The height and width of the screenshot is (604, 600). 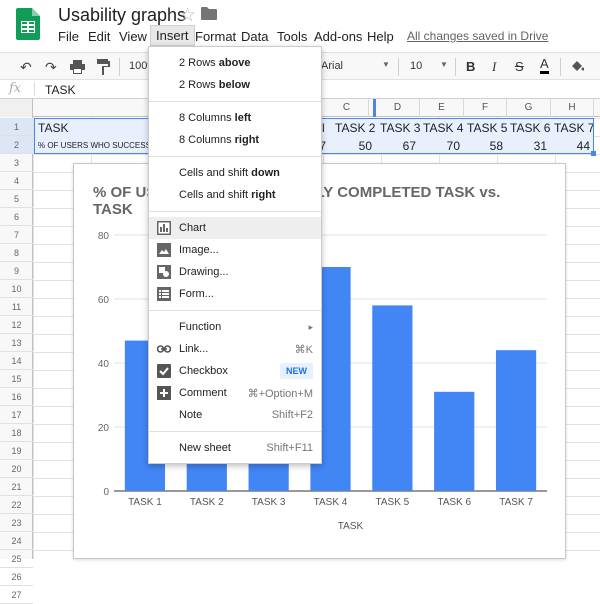 I want to click on insert-function: Function ▸, so click(x=235, y=327).